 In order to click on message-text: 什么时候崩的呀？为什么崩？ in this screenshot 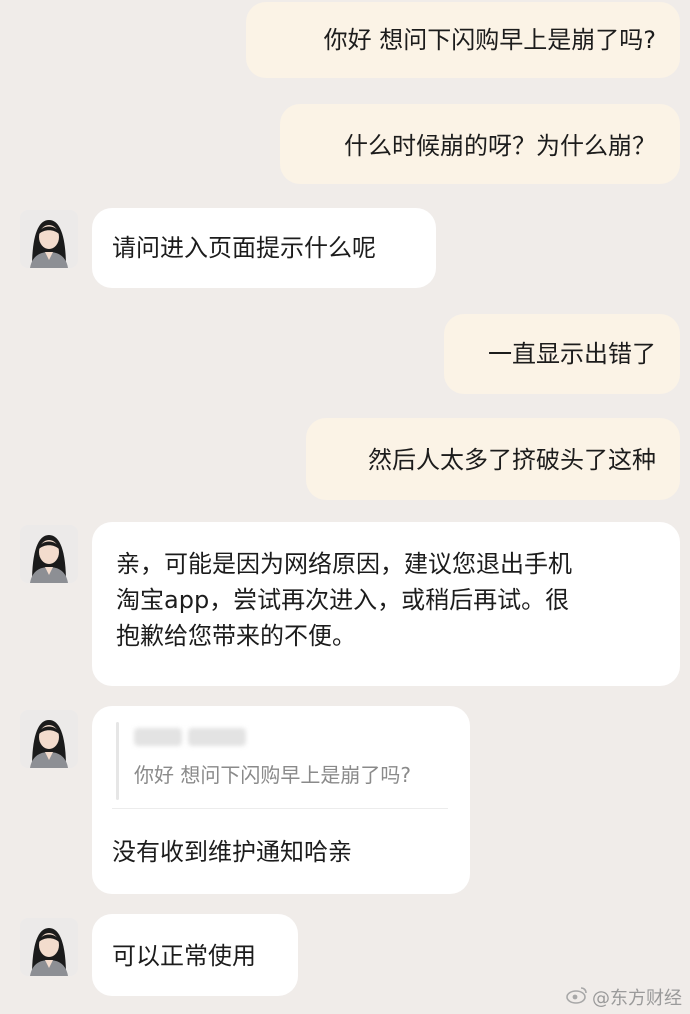, I will do `click(500, 146)`.